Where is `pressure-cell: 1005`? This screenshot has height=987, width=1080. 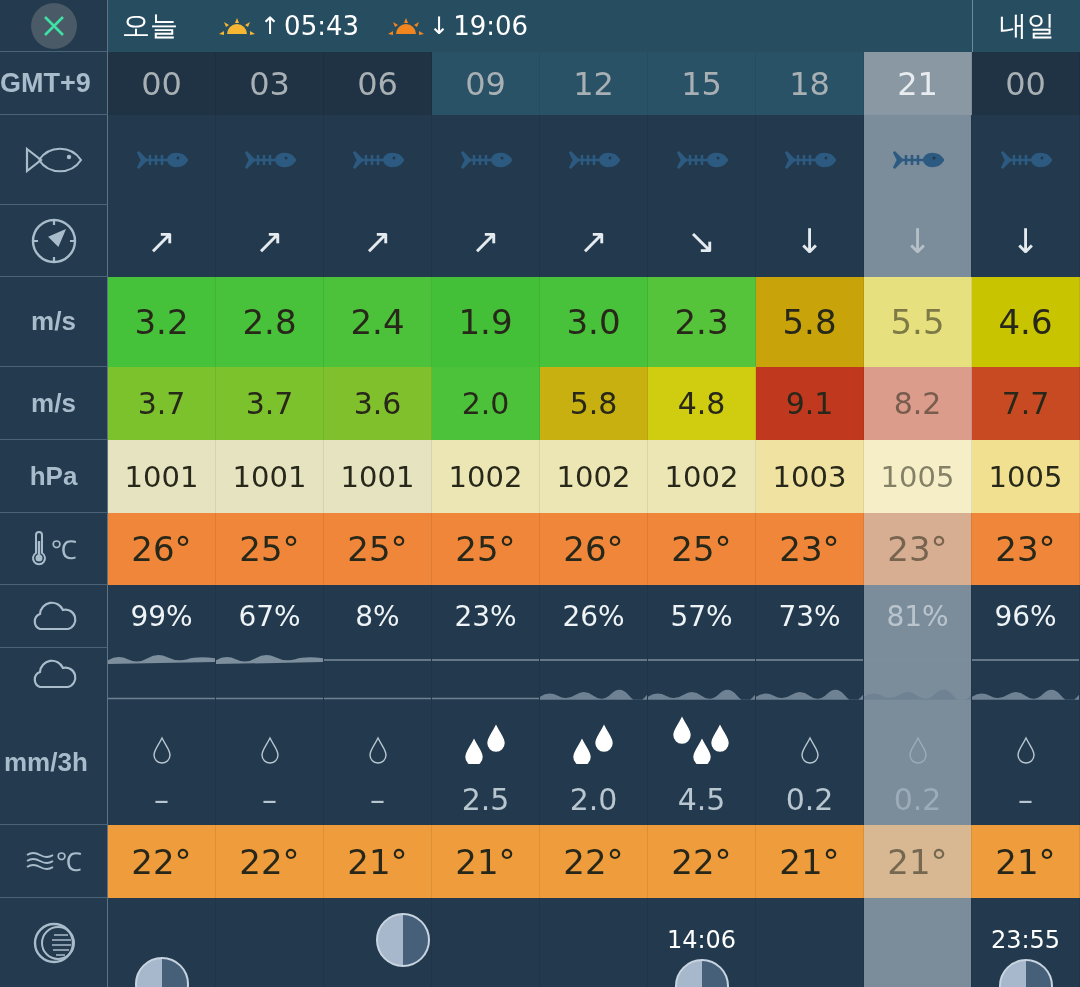 pressure-cell: 1005 is located at coordinates (1026, 476).